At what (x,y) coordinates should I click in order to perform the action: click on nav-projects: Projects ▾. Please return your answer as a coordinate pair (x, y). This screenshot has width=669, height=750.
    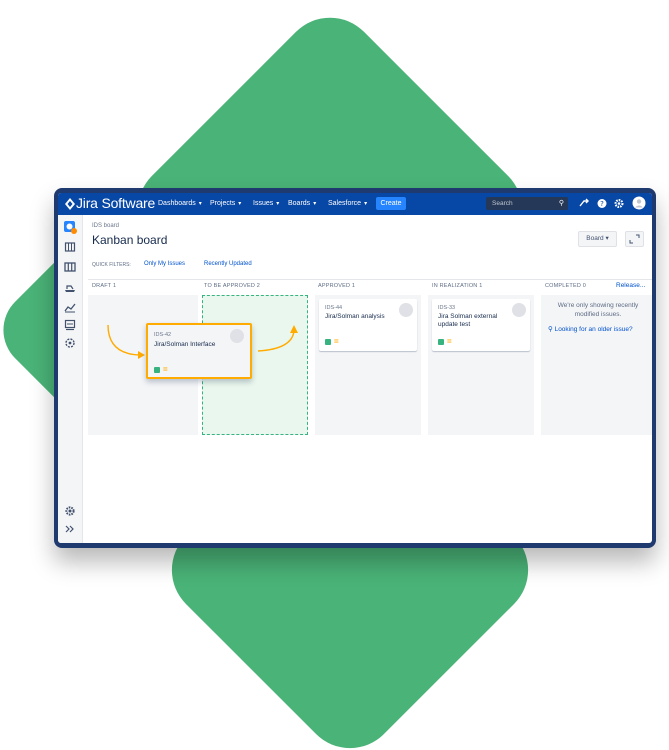
    Looking at the image, I should click on (225, 204).